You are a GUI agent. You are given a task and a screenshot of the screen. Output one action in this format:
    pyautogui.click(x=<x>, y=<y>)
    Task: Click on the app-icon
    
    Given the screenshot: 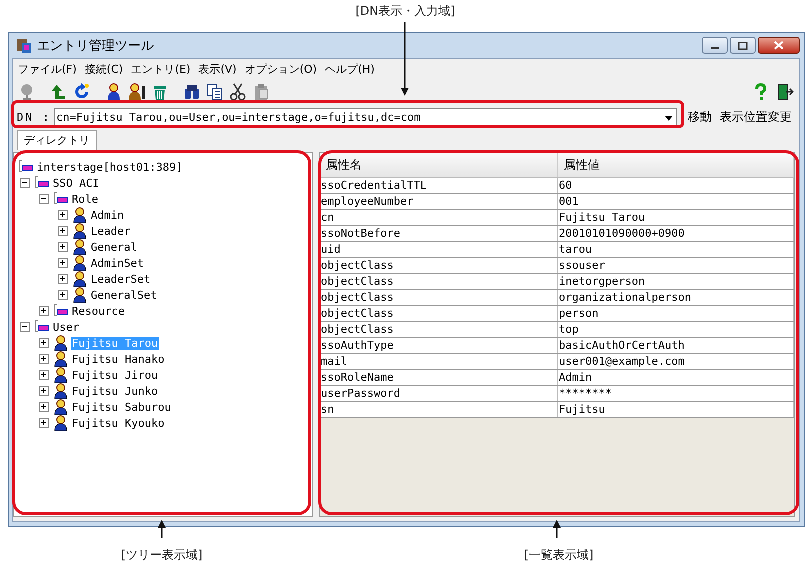 What is the action you would take?
    pyautogui.click(x=24, y=46)
    